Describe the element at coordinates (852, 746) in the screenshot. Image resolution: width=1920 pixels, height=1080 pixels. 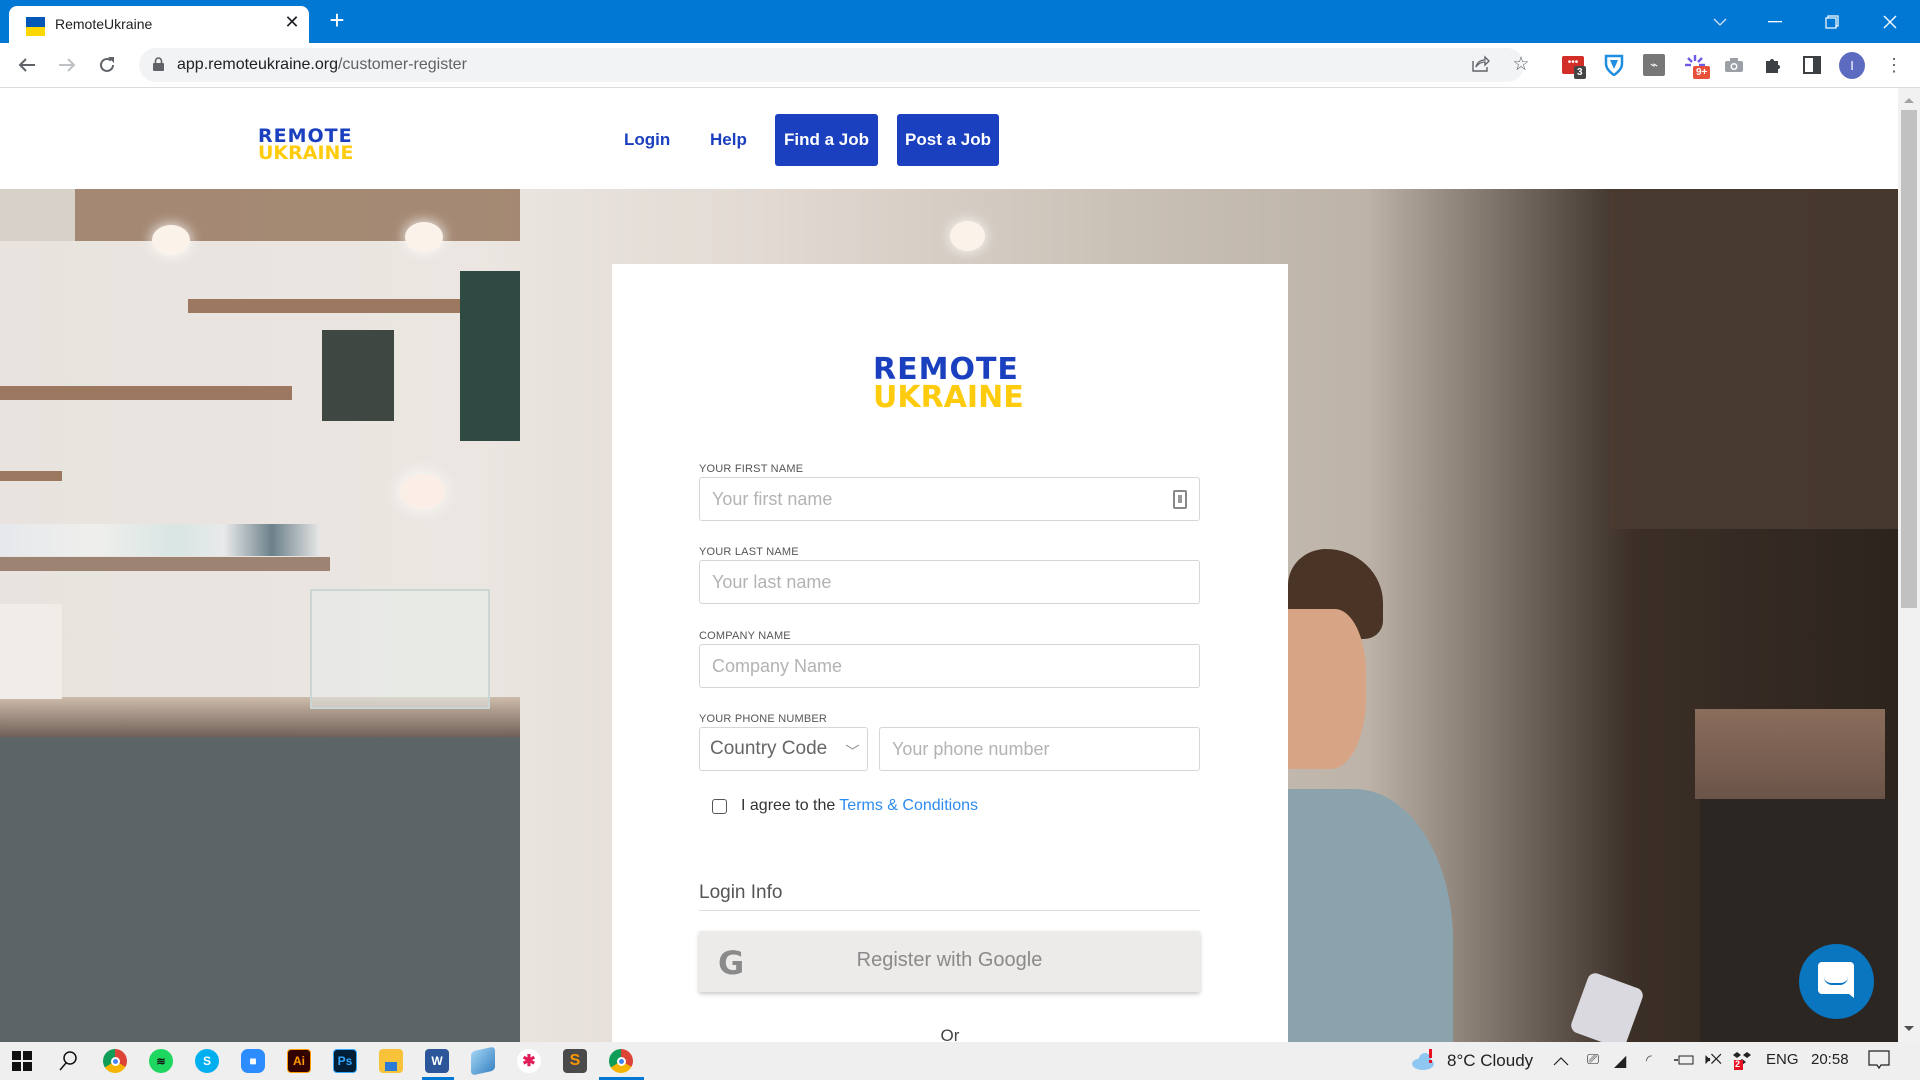
I see `chevron-down-icon` at that location.